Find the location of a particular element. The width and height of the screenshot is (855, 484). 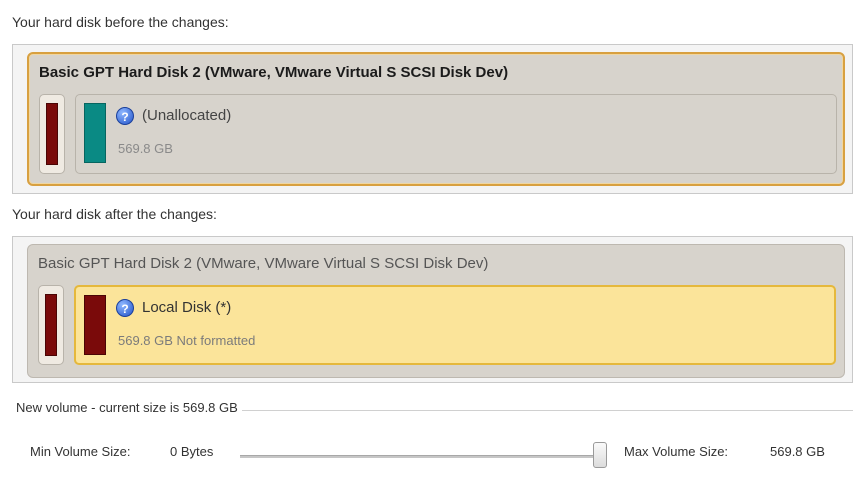

max-volume-value: 569.8 GB is located at coordinates (797, 451).